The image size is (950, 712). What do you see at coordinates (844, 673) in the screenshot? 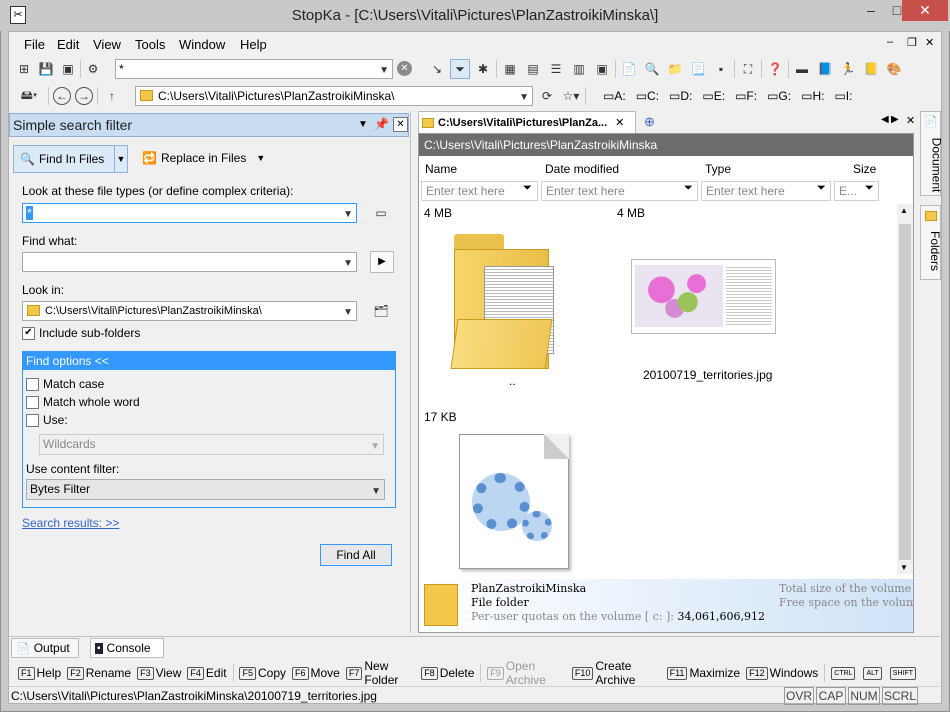
I see `modkey-ctrl: CTRL` at bounding box center [844, 673].